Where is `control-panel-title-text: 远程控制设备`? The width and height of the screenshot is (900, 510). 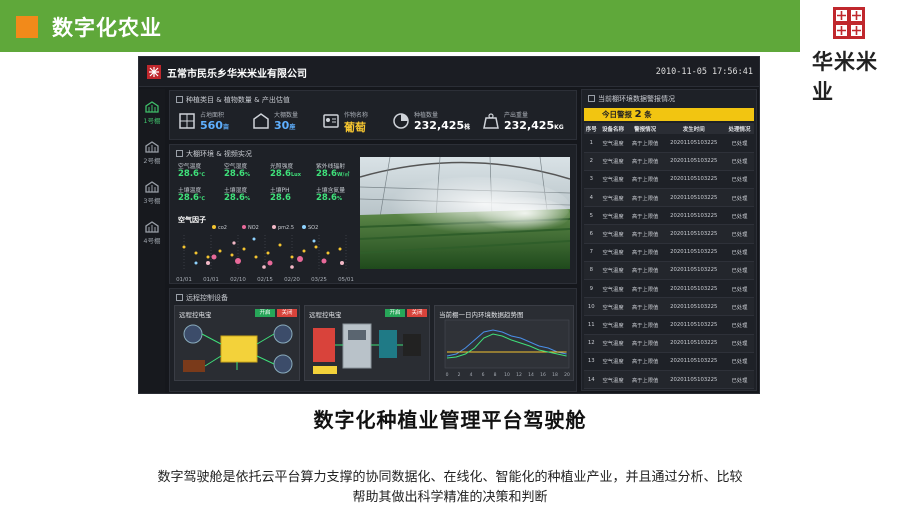
control-panel-title-text: 远程控制设备 is located at coordinates (207, 298).